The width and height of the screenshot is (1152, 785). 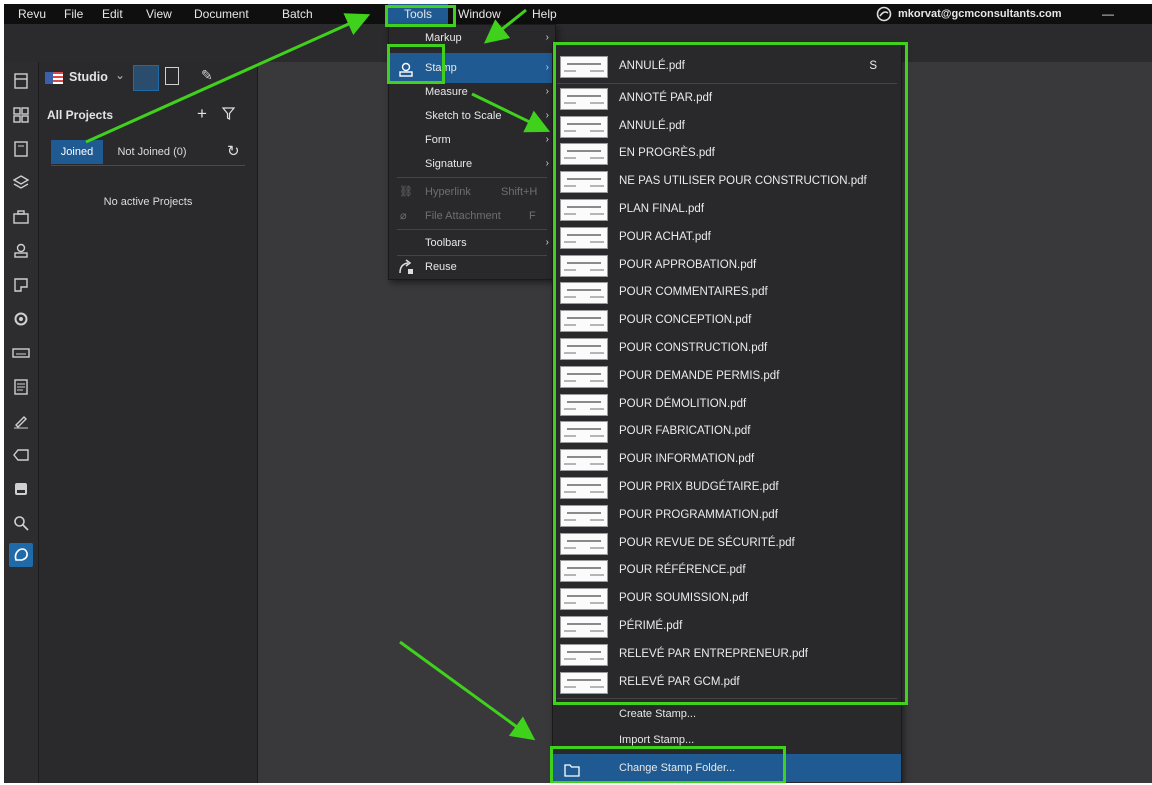 I want to click on stamp-shortcut: S, so click(x=873, y=66).